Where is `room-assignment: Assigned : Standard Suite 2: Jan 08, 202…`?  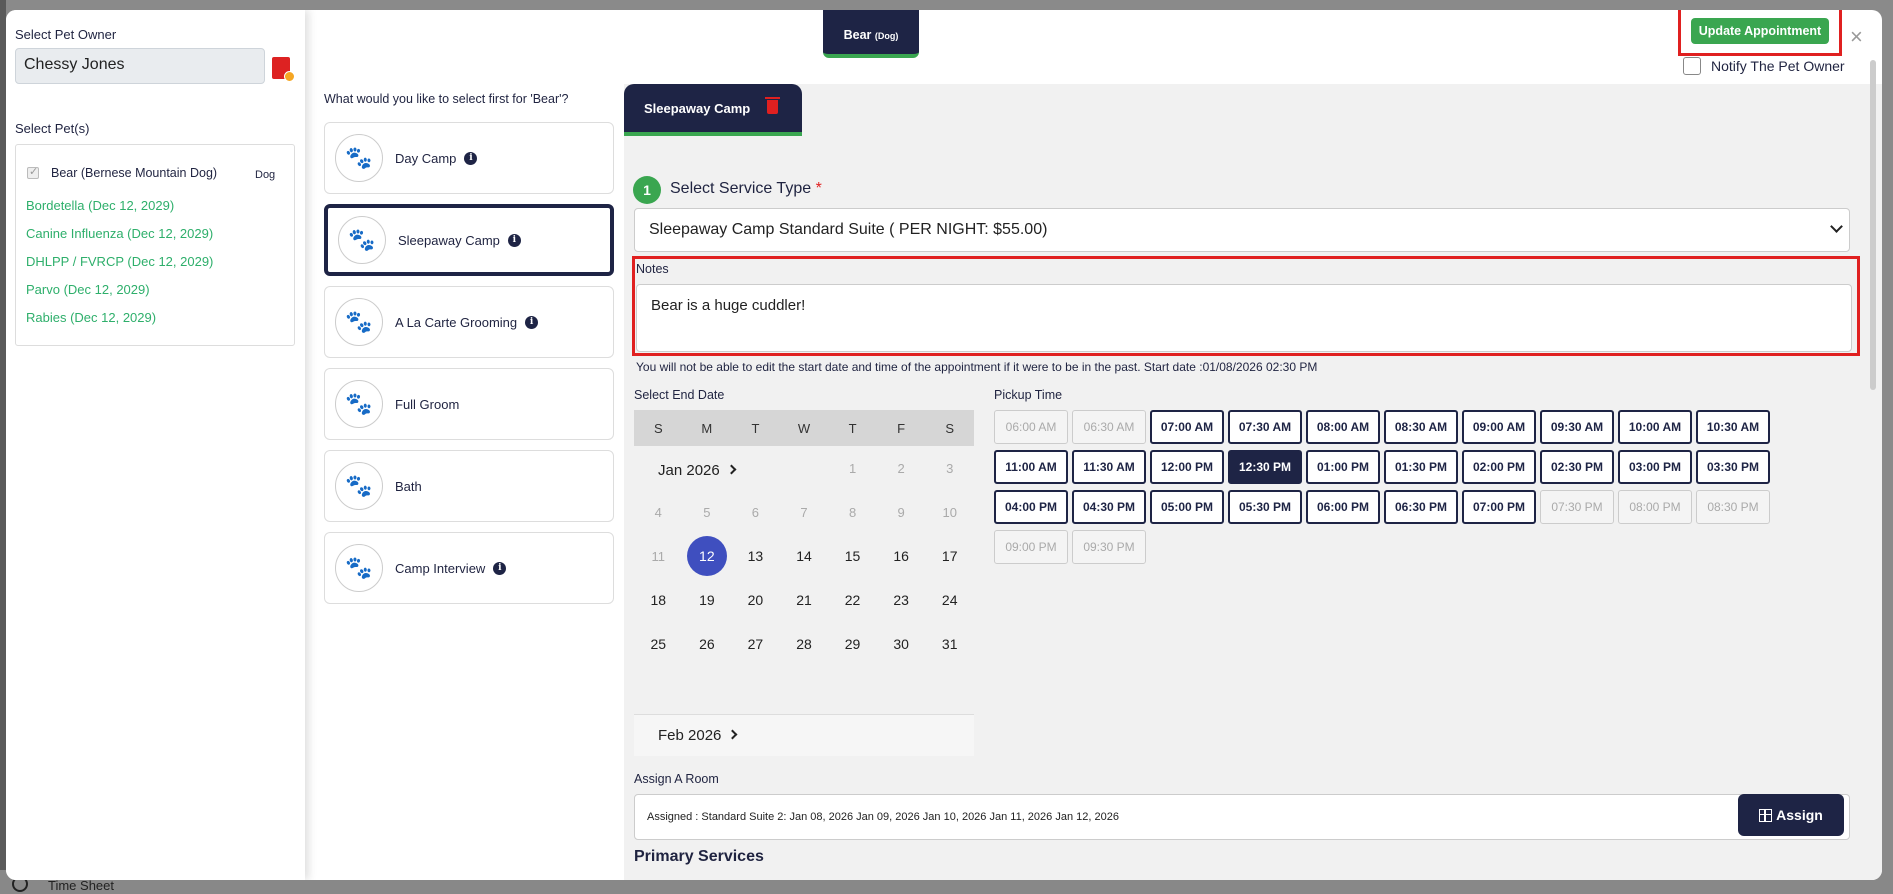 room-assignment: Assigned : Standard Suite 2: Jan 08, 202… is located at coordinates (1242, 817).